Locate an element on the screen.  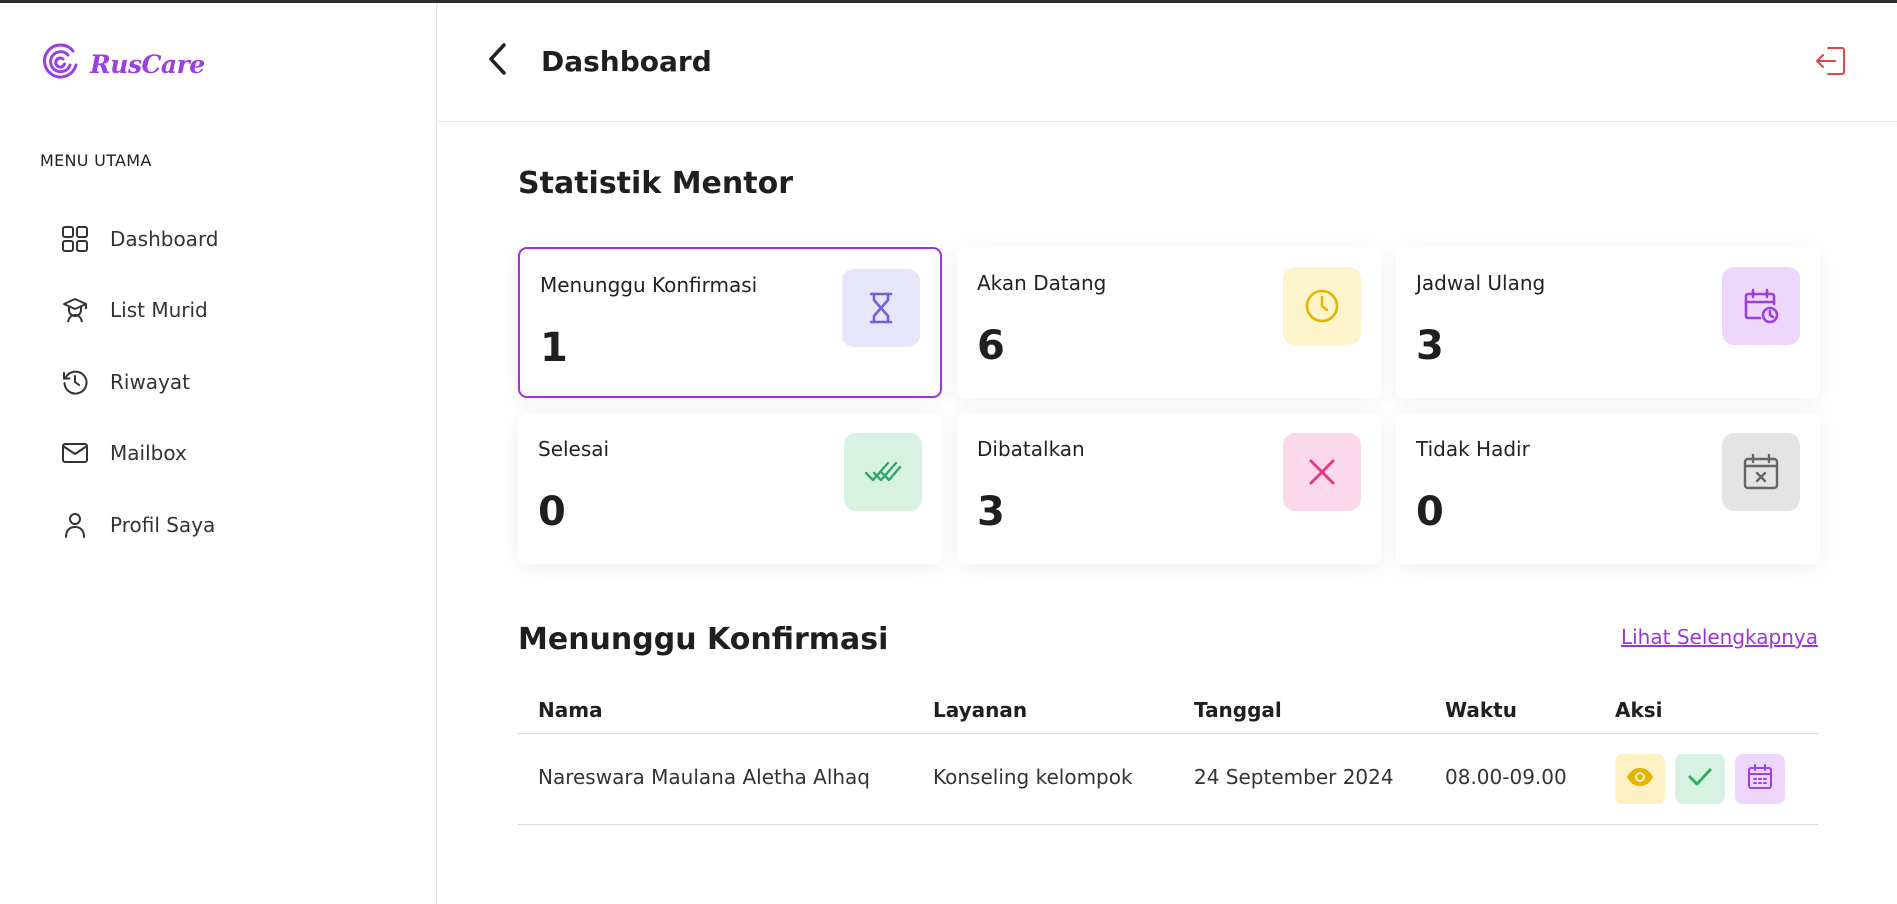
column-header-tanggal: Tanggal is located at coordinates (1238, 710).